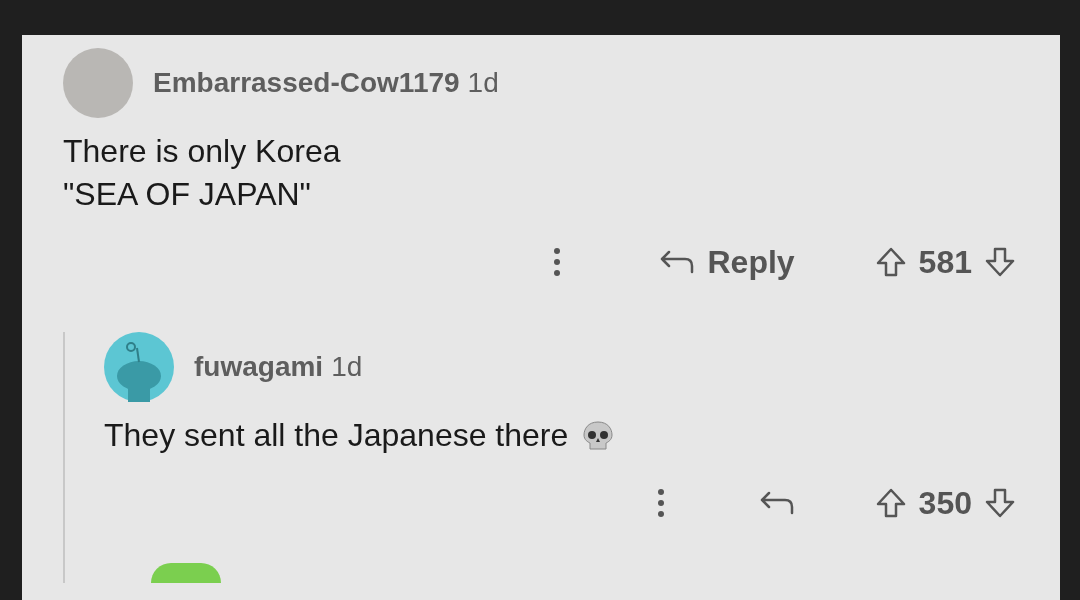 The image size is (1080, 600). I want to click on next-avatar-icon, so click(186, 573).